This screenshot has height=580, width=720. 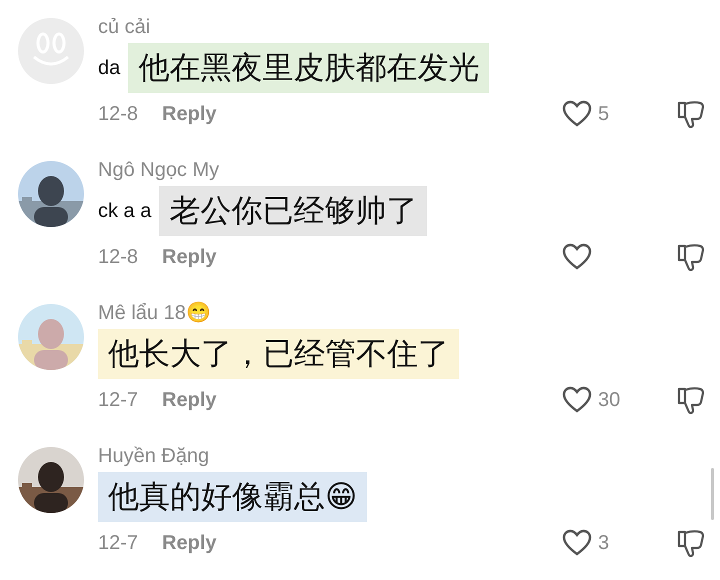 What do you see at coordinates (159, 170) in the screenshot?
I see `username: Ngô Ngọc My` at bounding box center [159, 170].